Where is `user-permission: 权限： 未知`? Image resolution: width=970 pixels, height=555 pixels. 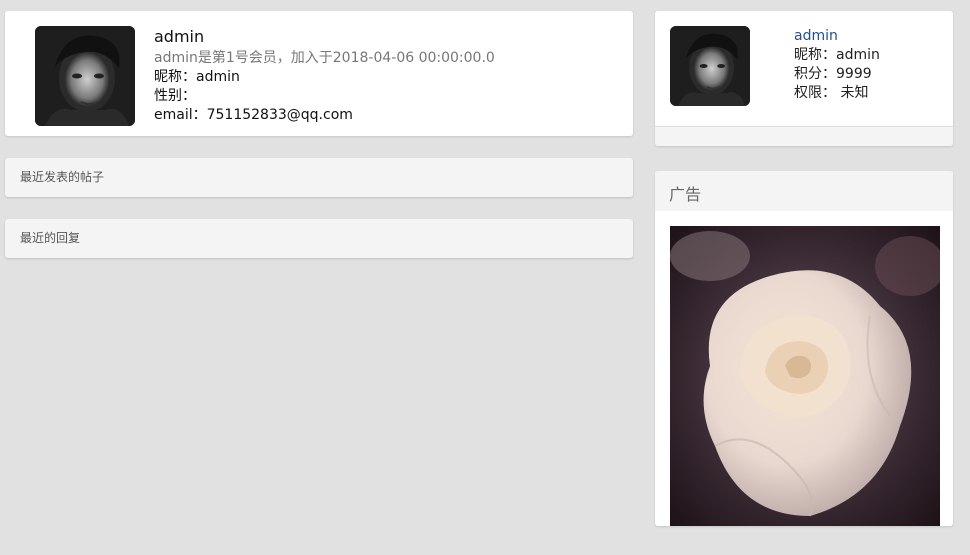
user-permission: 权限： 未知 is located at coordinates (831, 93).